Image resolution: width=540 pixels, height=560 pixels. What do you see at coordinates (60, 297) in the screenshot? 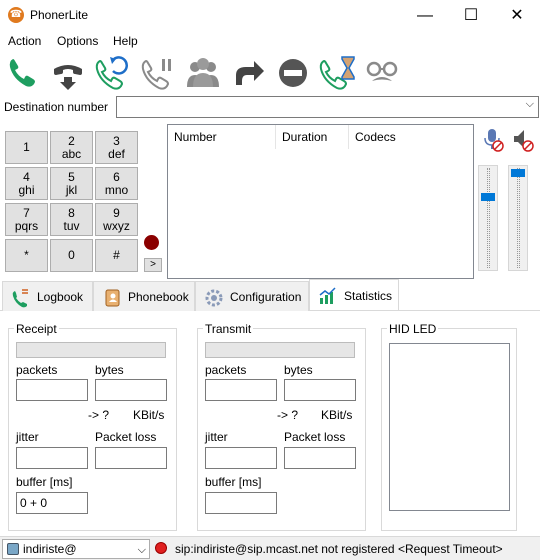
I see `tab-label: Logbook` at bounding box center [60, 297].